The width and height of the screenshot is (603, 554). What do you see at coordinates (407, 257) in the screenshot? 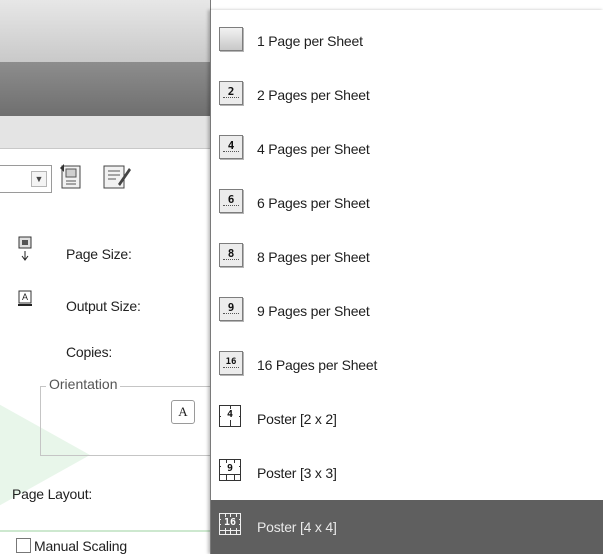
I see `menu-item-8-pages: 8 8 Pages per Sheet` at bounding box center [407, 257].